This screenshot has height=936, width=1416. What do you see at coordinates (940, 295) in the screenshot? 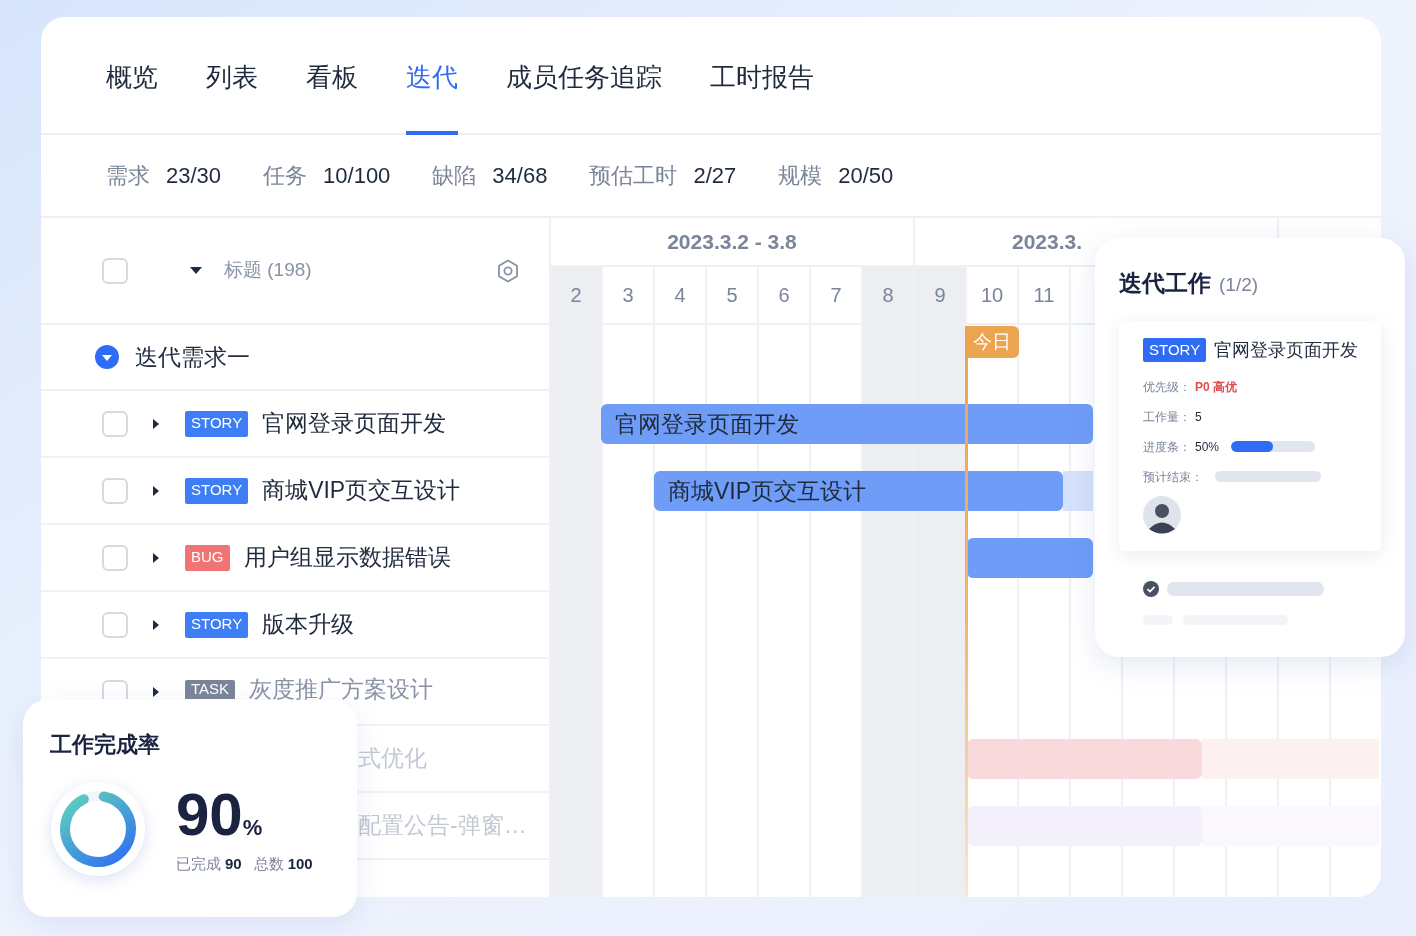
I see `day-label: 9` at bounding box center [940, 295].